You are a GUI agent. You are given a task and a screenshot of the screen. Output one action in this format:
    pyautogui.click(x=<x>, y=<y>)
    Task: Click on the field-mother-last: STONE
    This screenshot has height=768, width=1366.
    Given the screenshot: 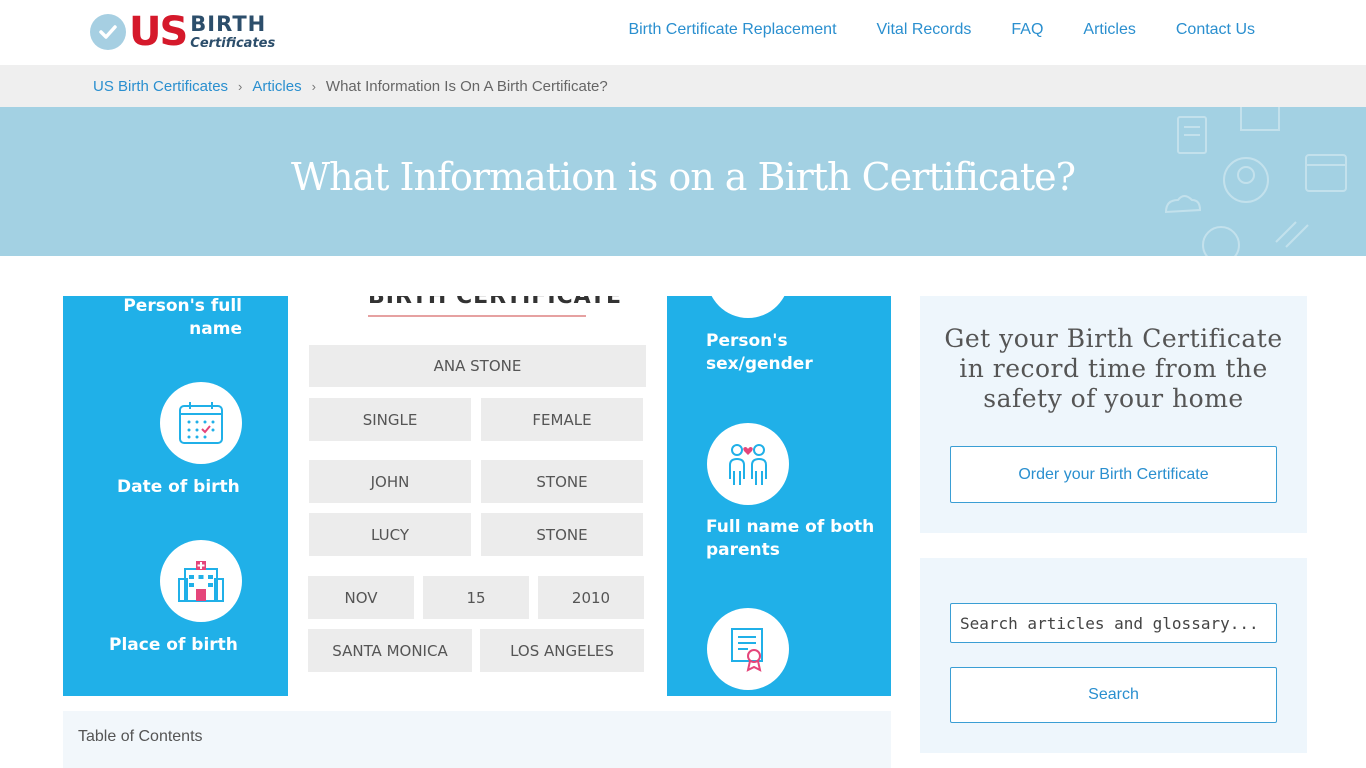 What is the action you would take?
    pyautogui.click(x=562, y=534)
    